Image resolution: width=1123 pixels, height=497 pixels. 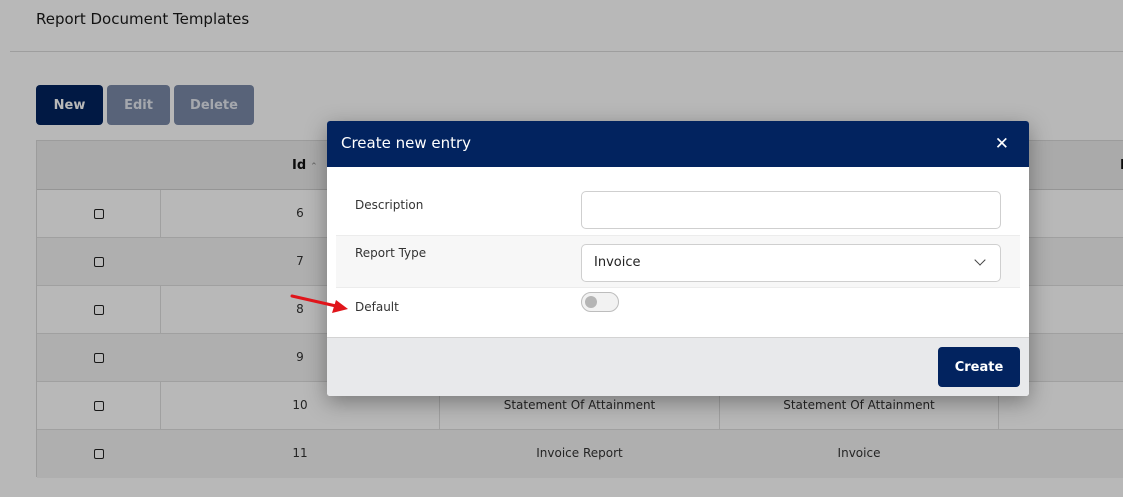 I want to click on form-row-description: Description, so click(x=678, y=211).